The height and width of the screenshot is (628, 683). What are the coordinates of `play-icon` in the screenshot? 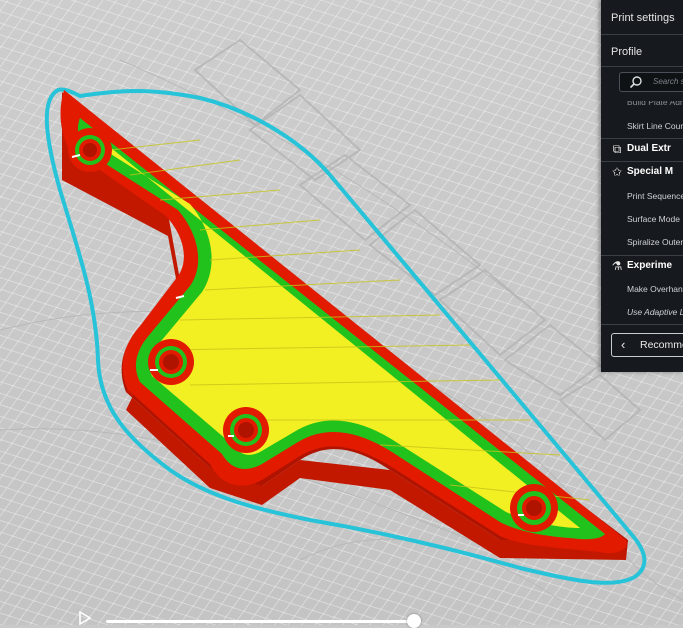 It's located at (85, 618).